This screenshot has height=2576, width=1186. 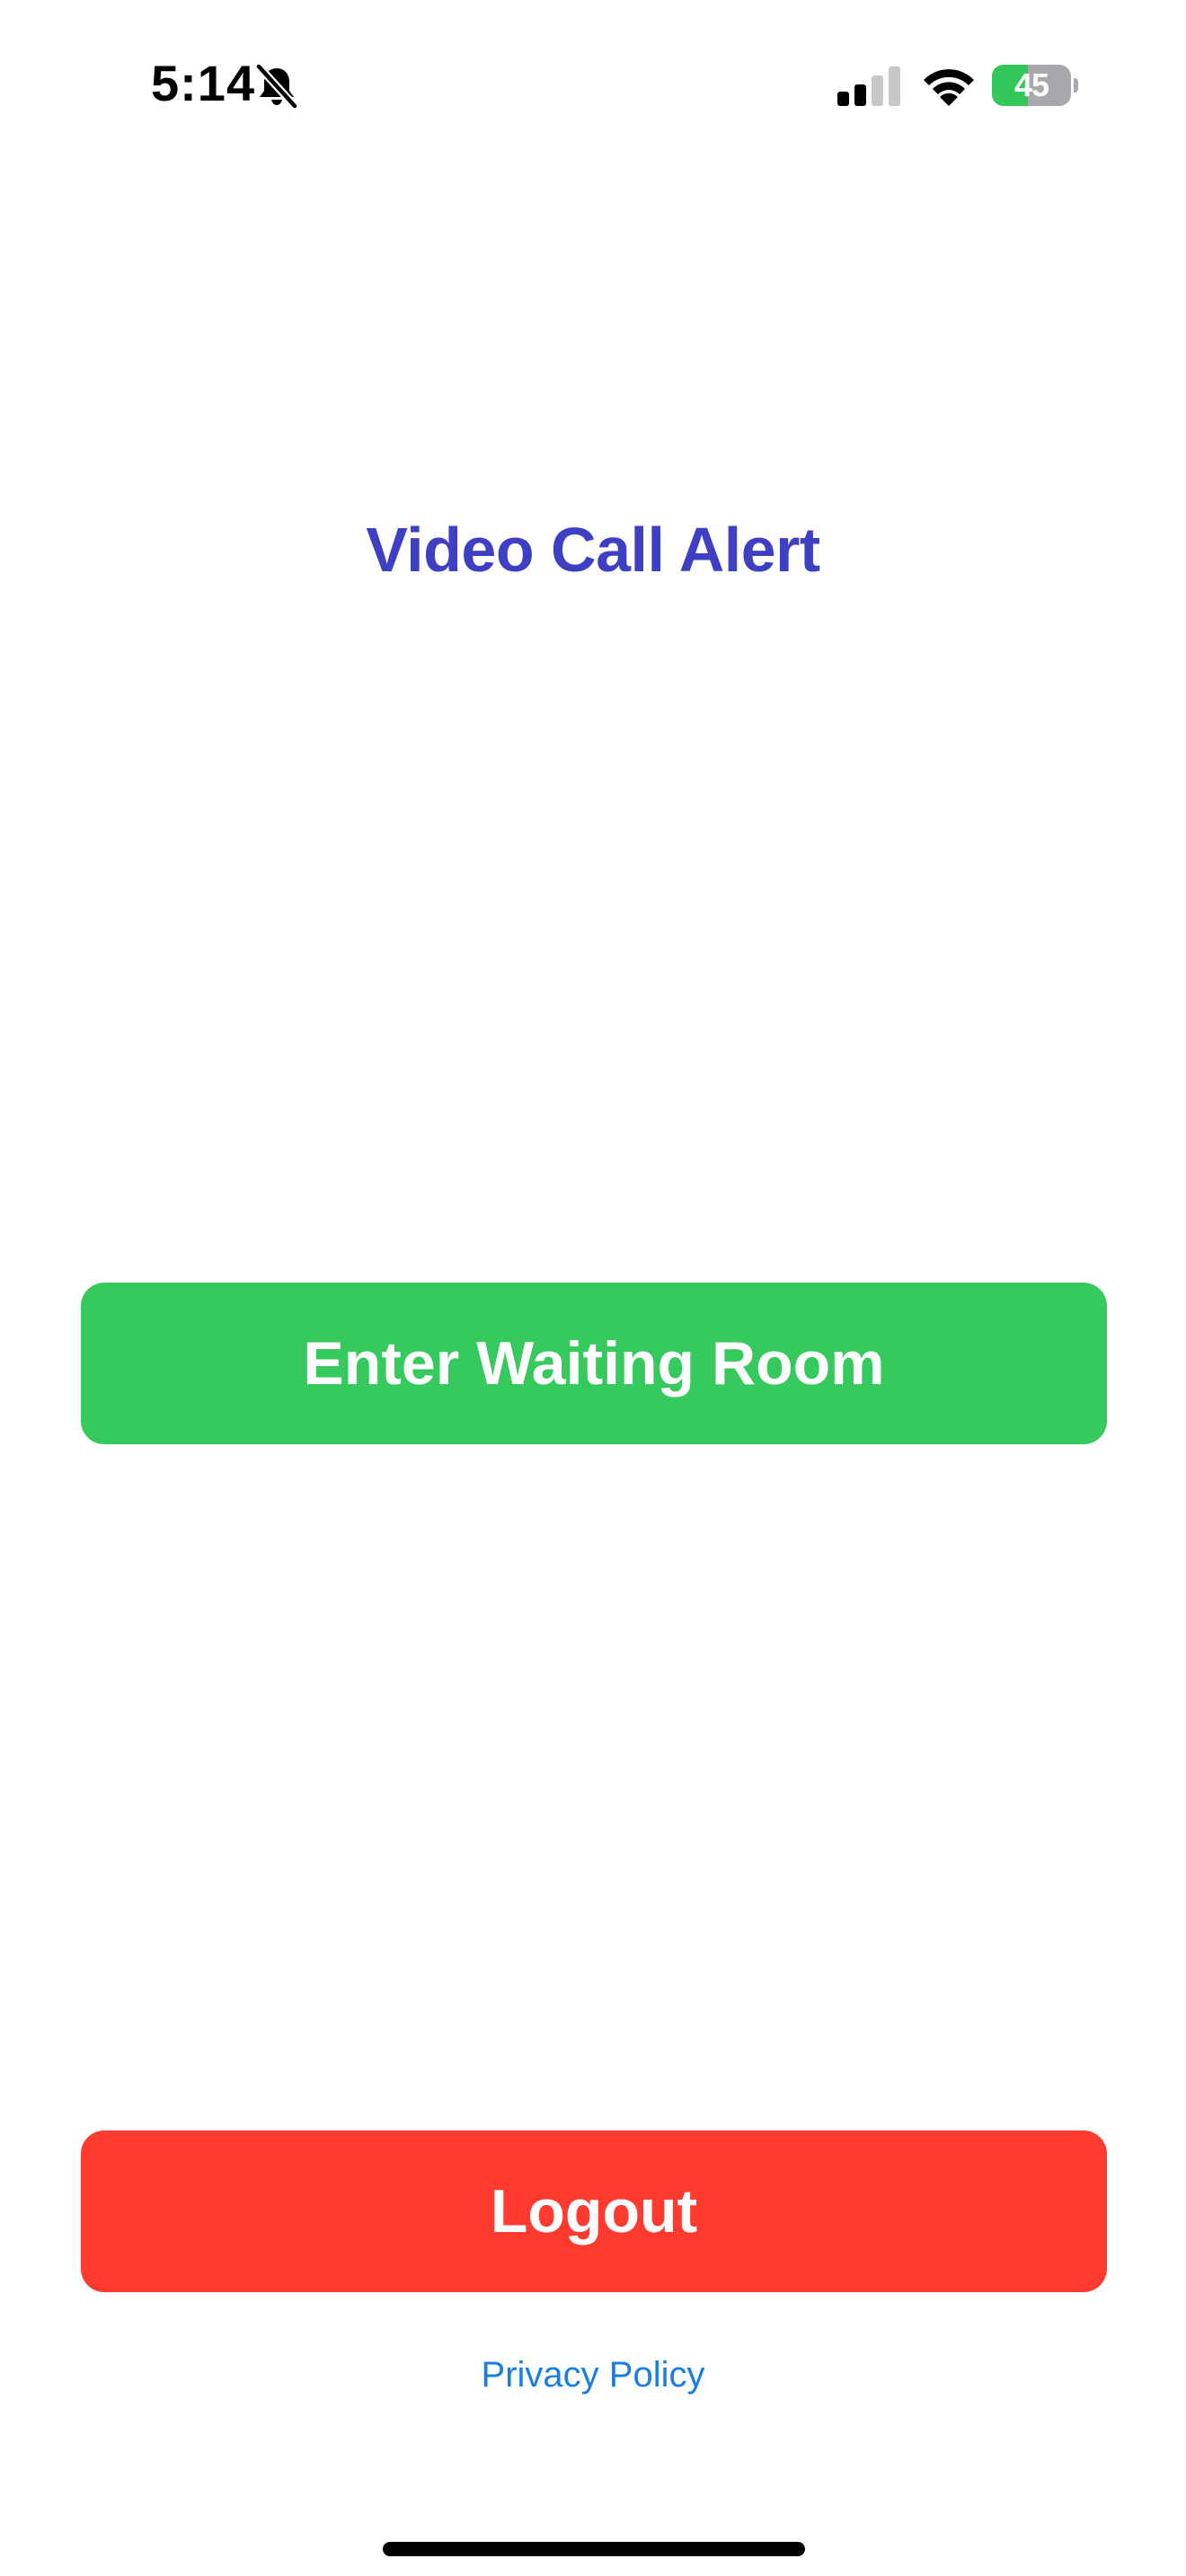 What do you see at coordinates (593, 85) in the screenshot?
I see `status-bar: 5:14 45` at bounding box center [593, 85].